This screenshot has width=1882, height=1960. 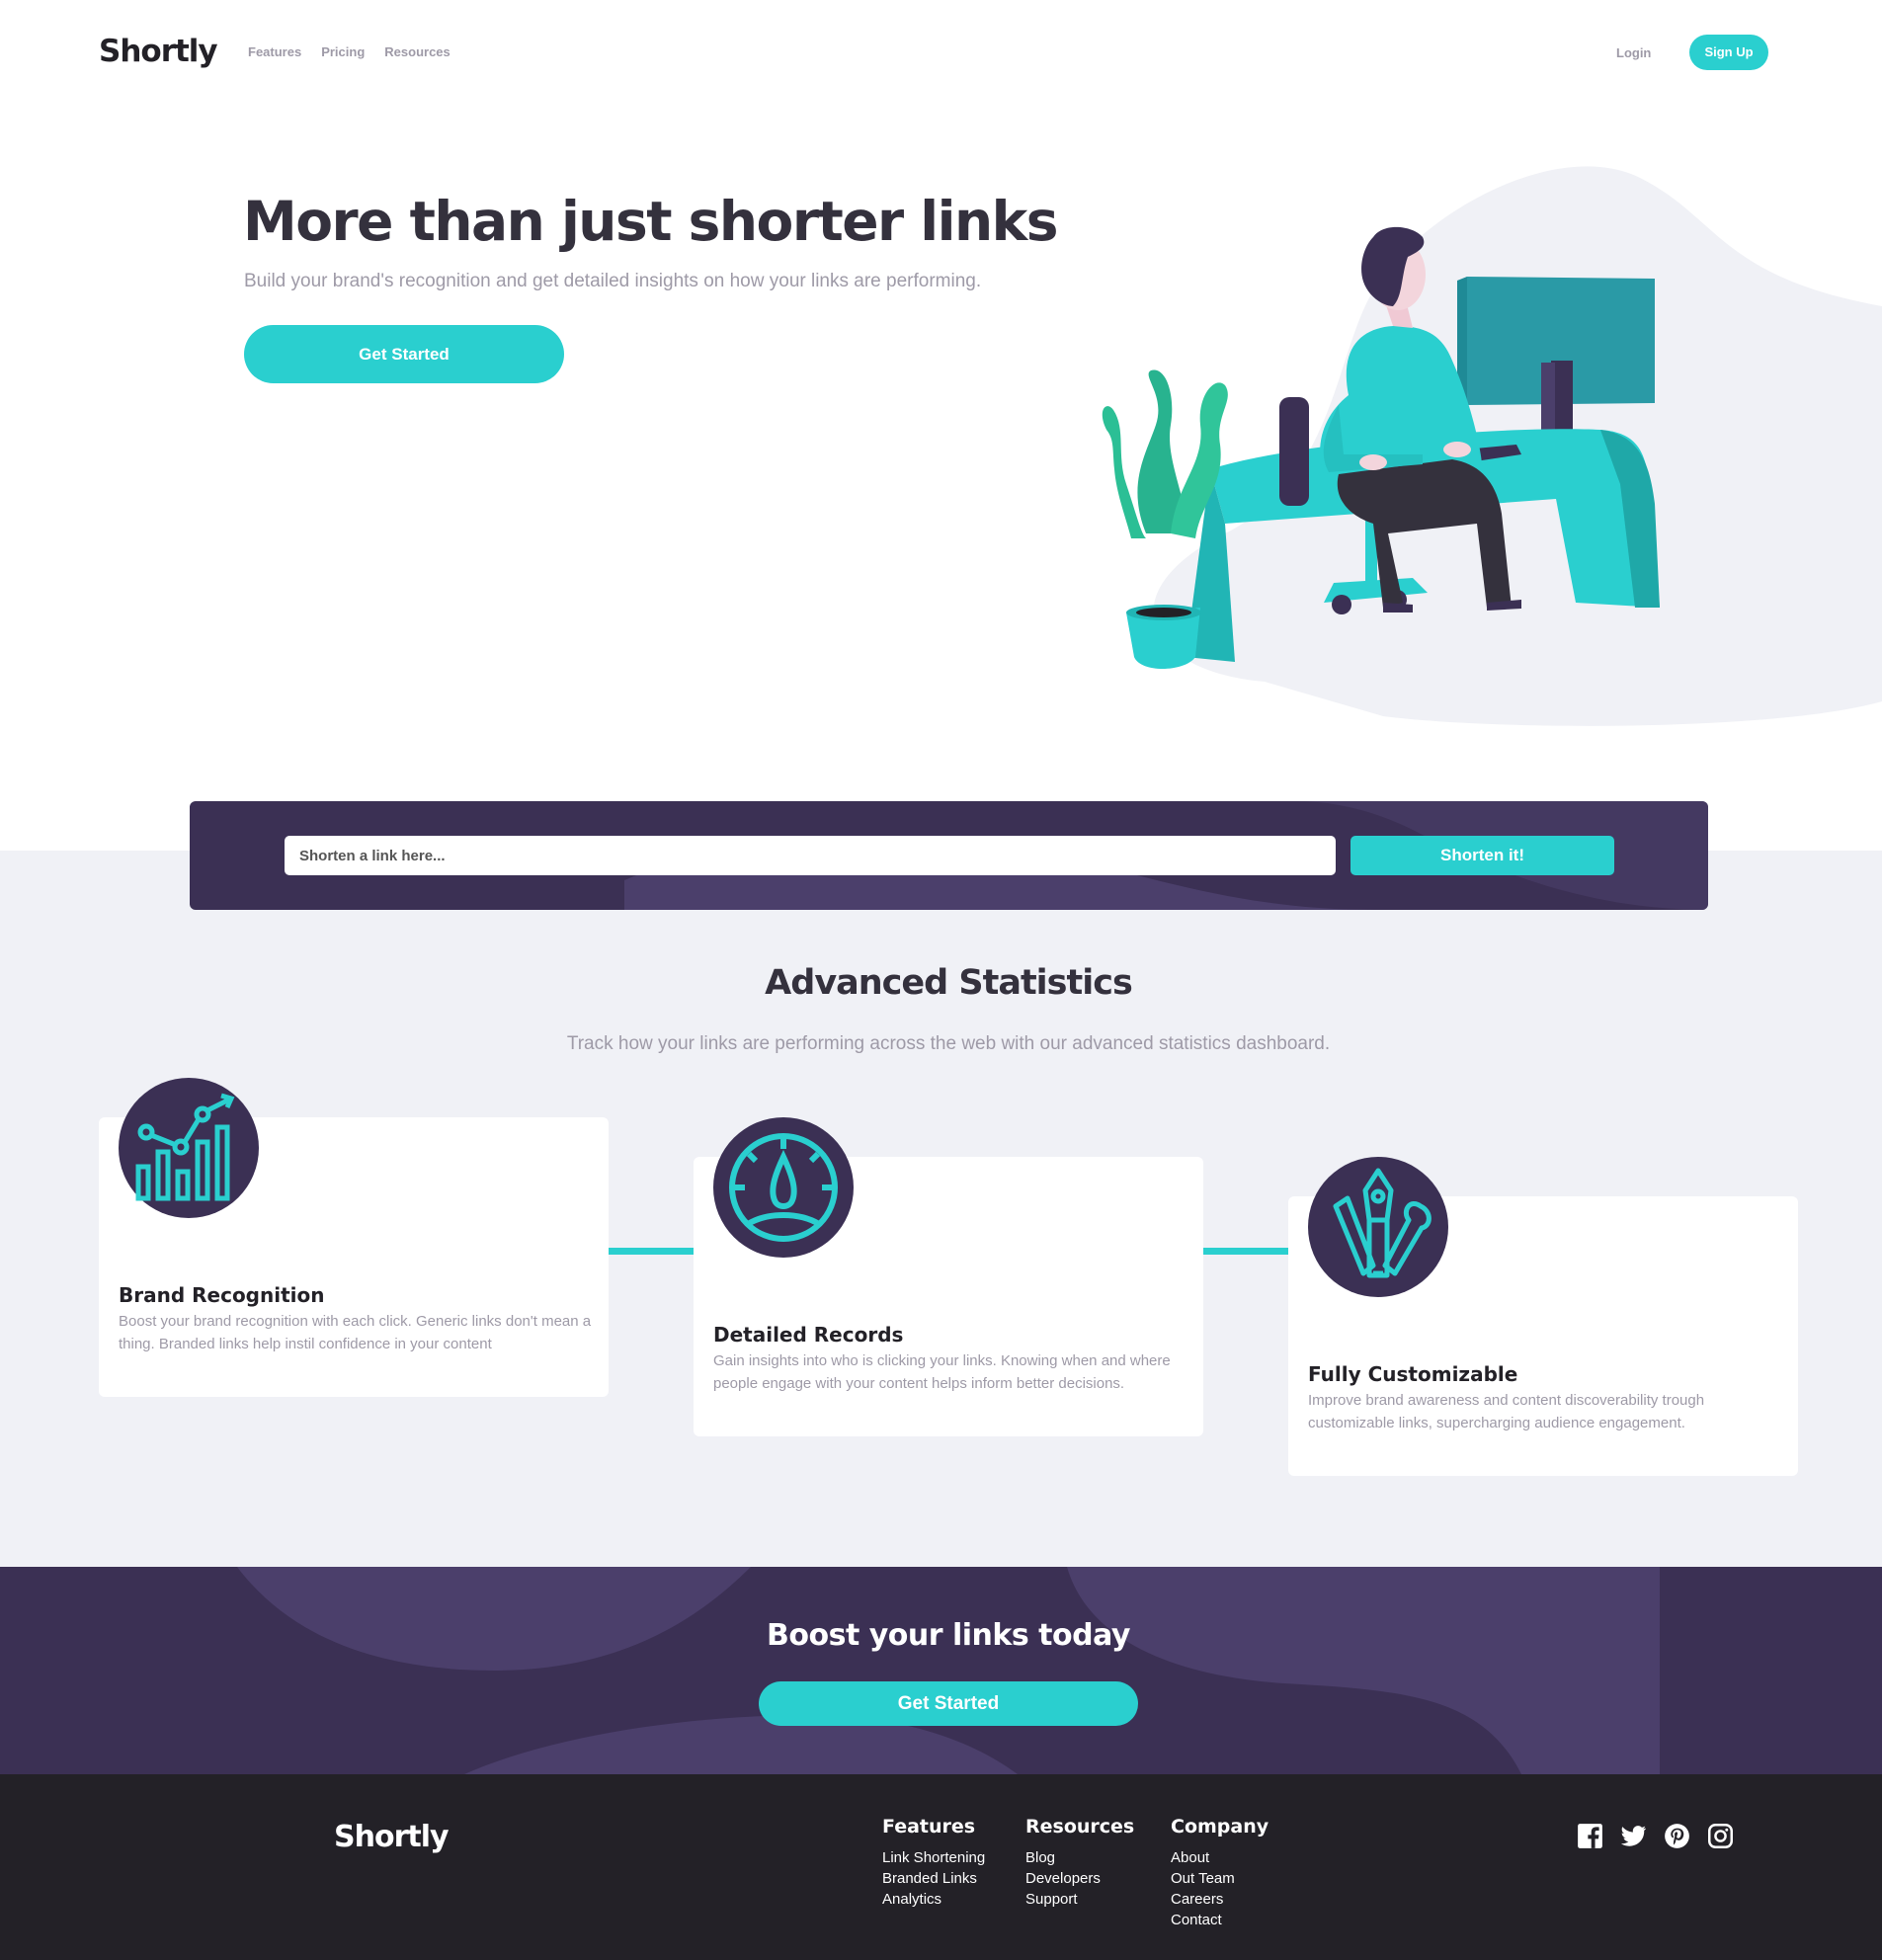 What do you see at coordinates (1219, 1899) in the screenshot?
I see `footer-link: Careers` at bounding box center [1219, 1899].